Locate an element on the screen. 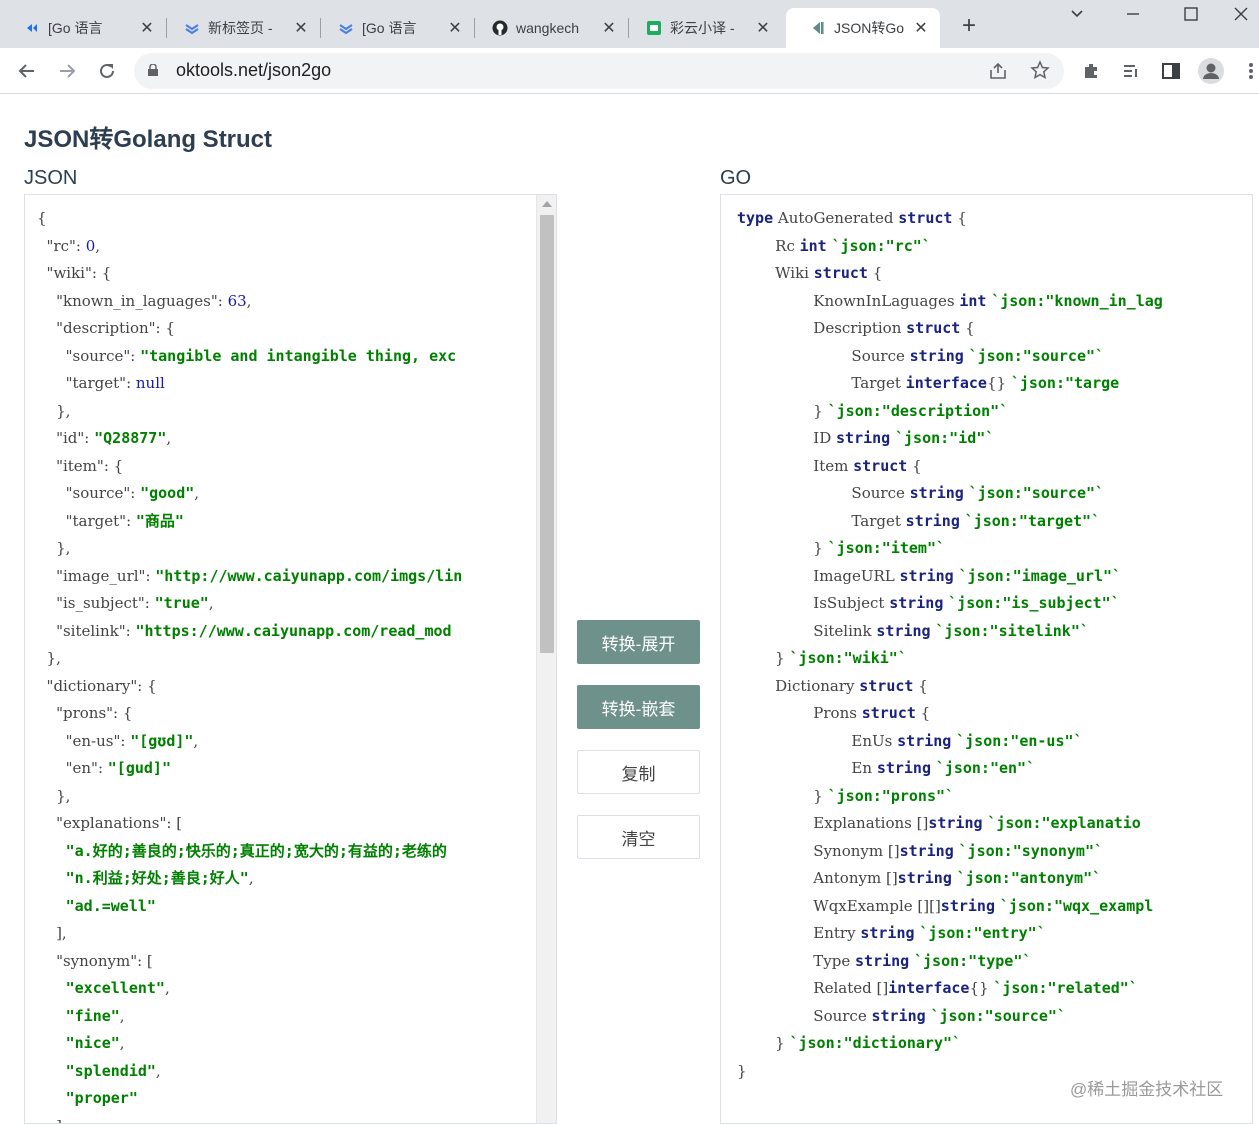 Image resolution: width=1259 pixels, height=1124 pixels. code-token: "item" is located at coordinates (80, 465).